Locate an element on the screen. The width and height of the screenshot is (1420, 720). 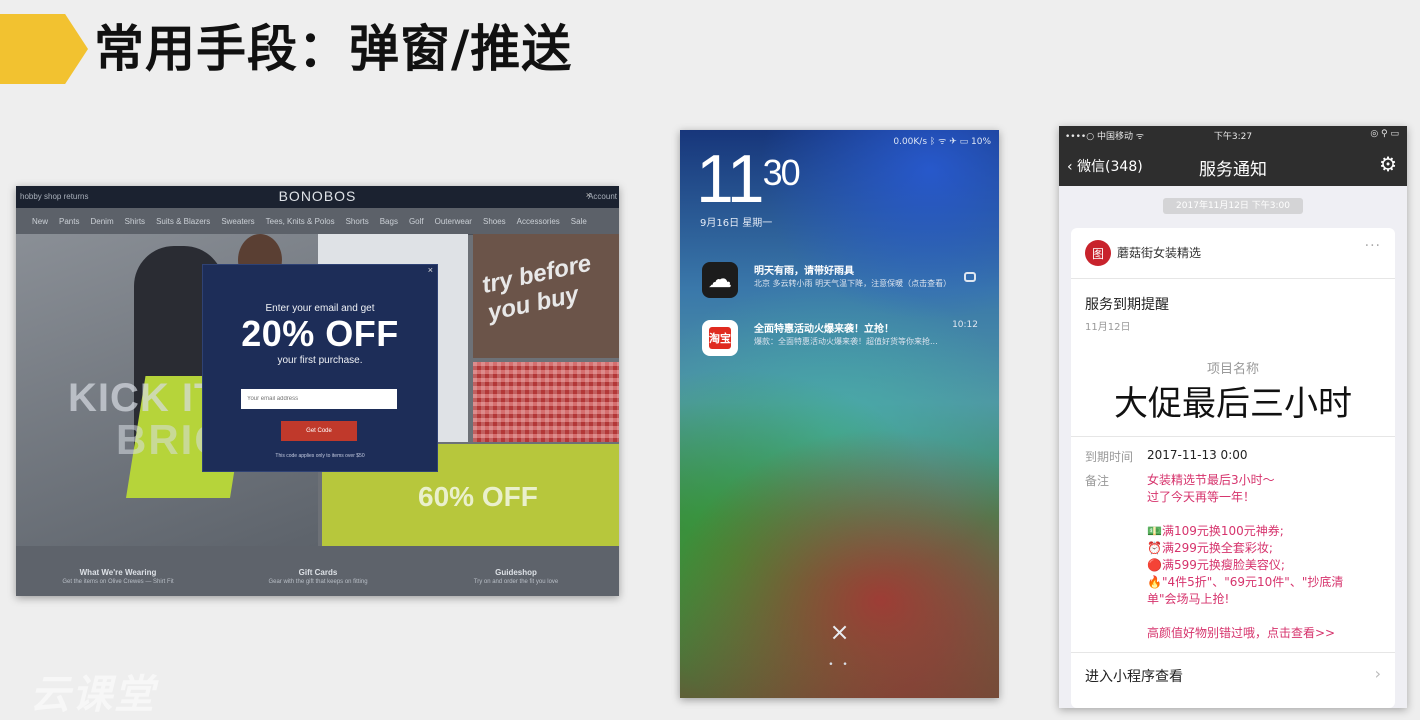
sender-name: 蘑菇街女装精选 is located at coordinates (1159, 253).